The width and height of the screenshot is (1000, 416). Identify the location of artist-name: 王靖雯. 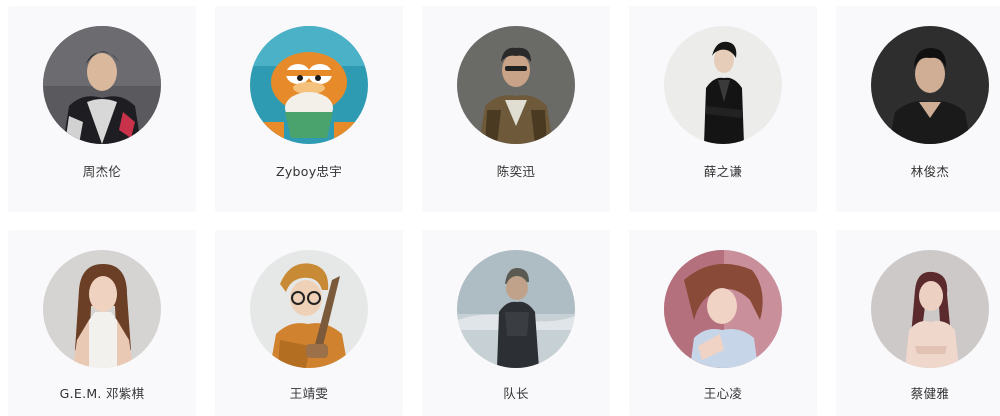
(309, 394).